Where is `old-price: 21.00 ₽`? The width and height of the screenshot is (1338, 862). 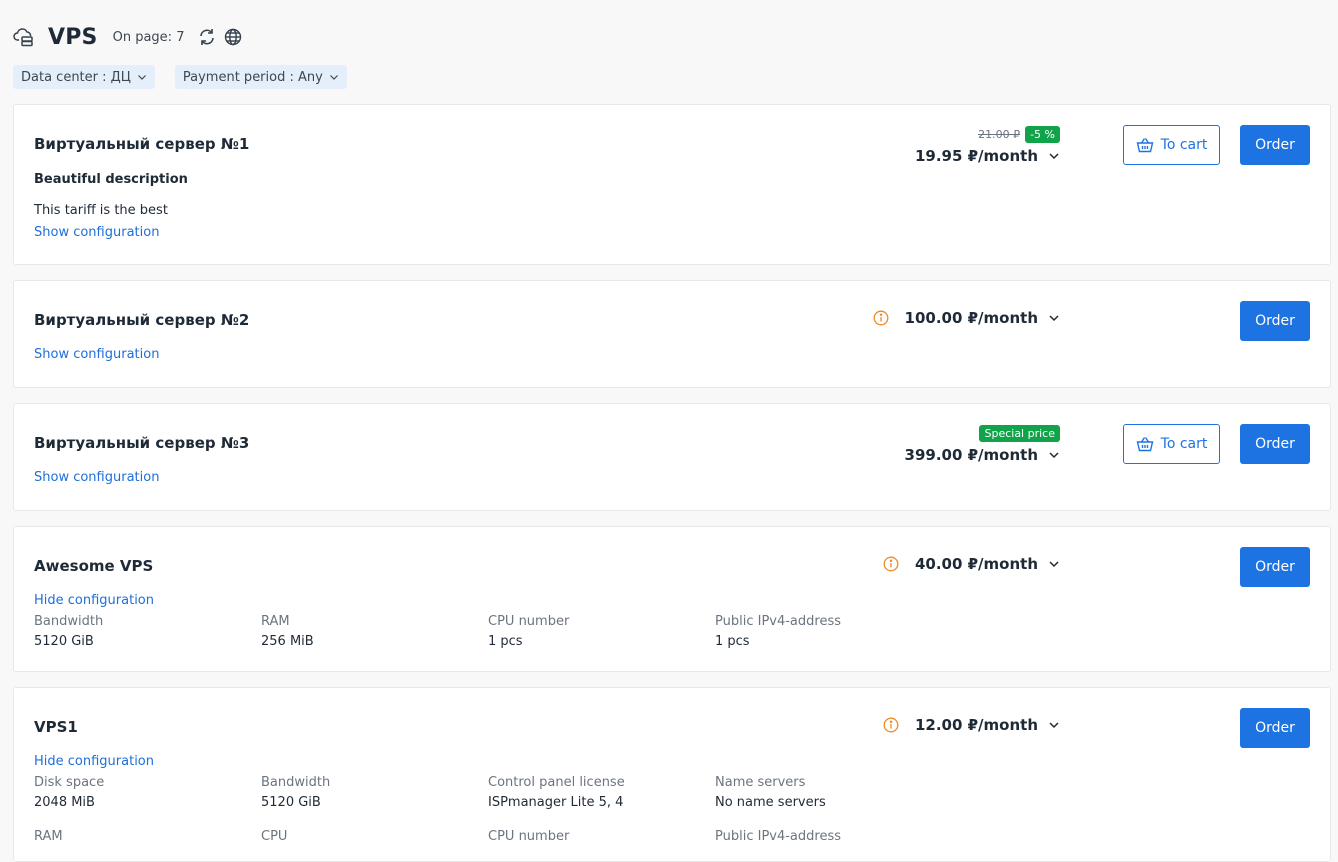
old-price: 21.00 ₽ is located at coordinates (999, 134).